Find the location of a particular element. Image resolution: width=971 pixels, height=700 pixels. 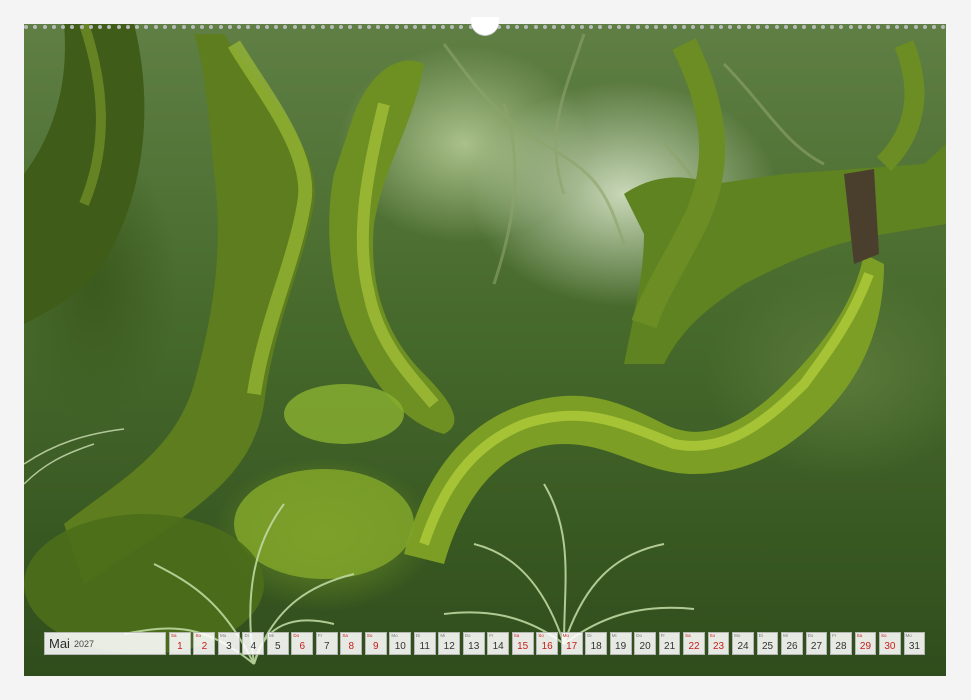

day-number: 23 is located at coordinates (718, 646).